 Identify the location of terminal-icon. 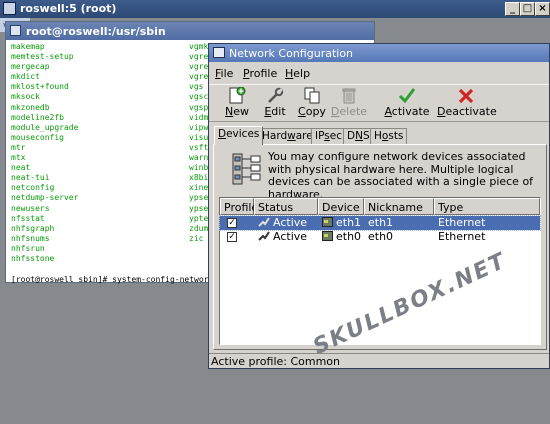
(15, 30).